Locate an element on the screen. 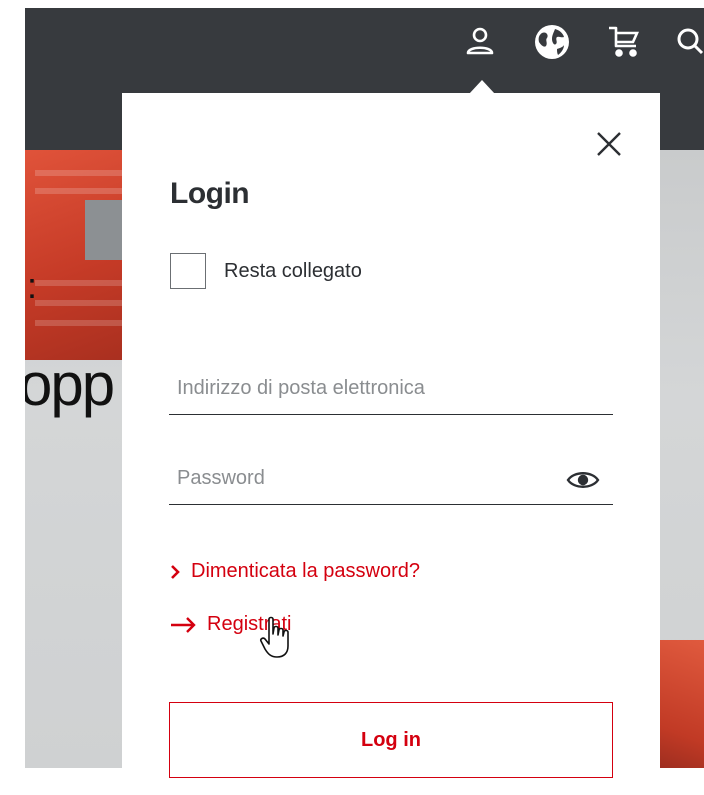 The image size is (704, 795). motor-image-left is located at coordinates (80, 255).